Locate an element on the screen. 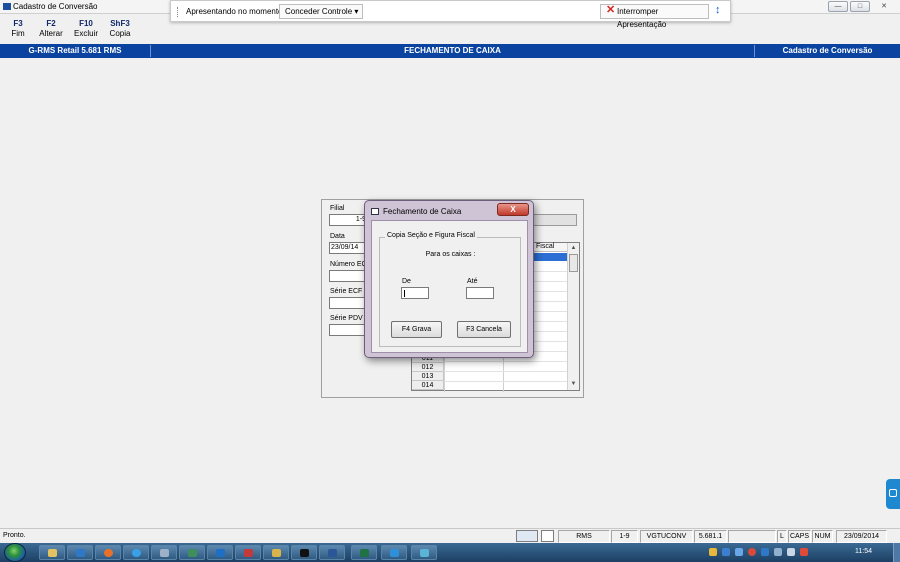  outlook-icon is located at coordinates (80, 553).